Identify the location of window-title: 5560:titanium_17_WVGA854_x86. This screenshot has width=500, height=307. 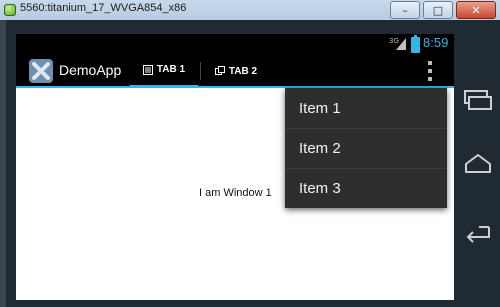
(103, 8).